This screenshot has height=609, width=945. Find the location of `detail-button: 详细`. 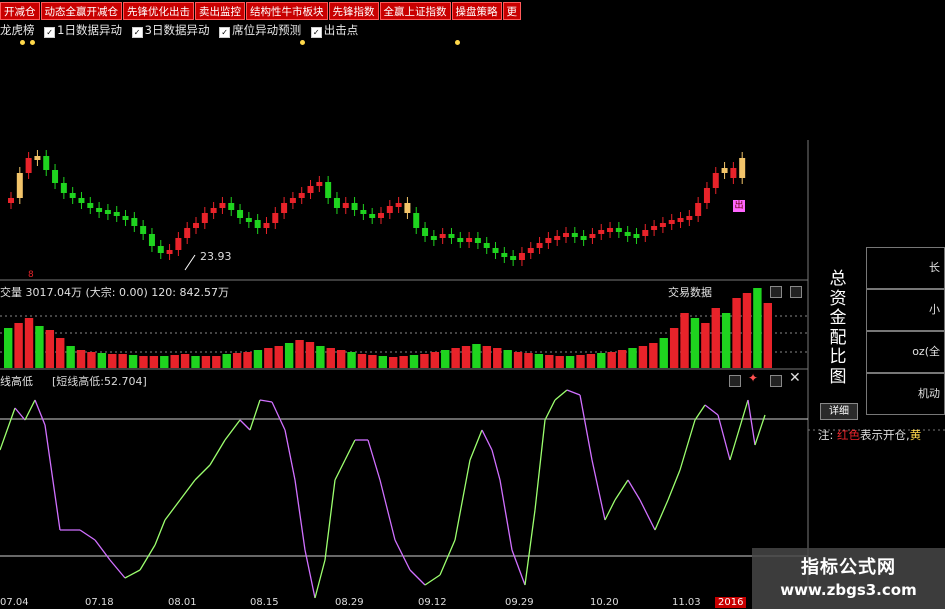

detail-button: 详细 is located at coordinates (839, 411).